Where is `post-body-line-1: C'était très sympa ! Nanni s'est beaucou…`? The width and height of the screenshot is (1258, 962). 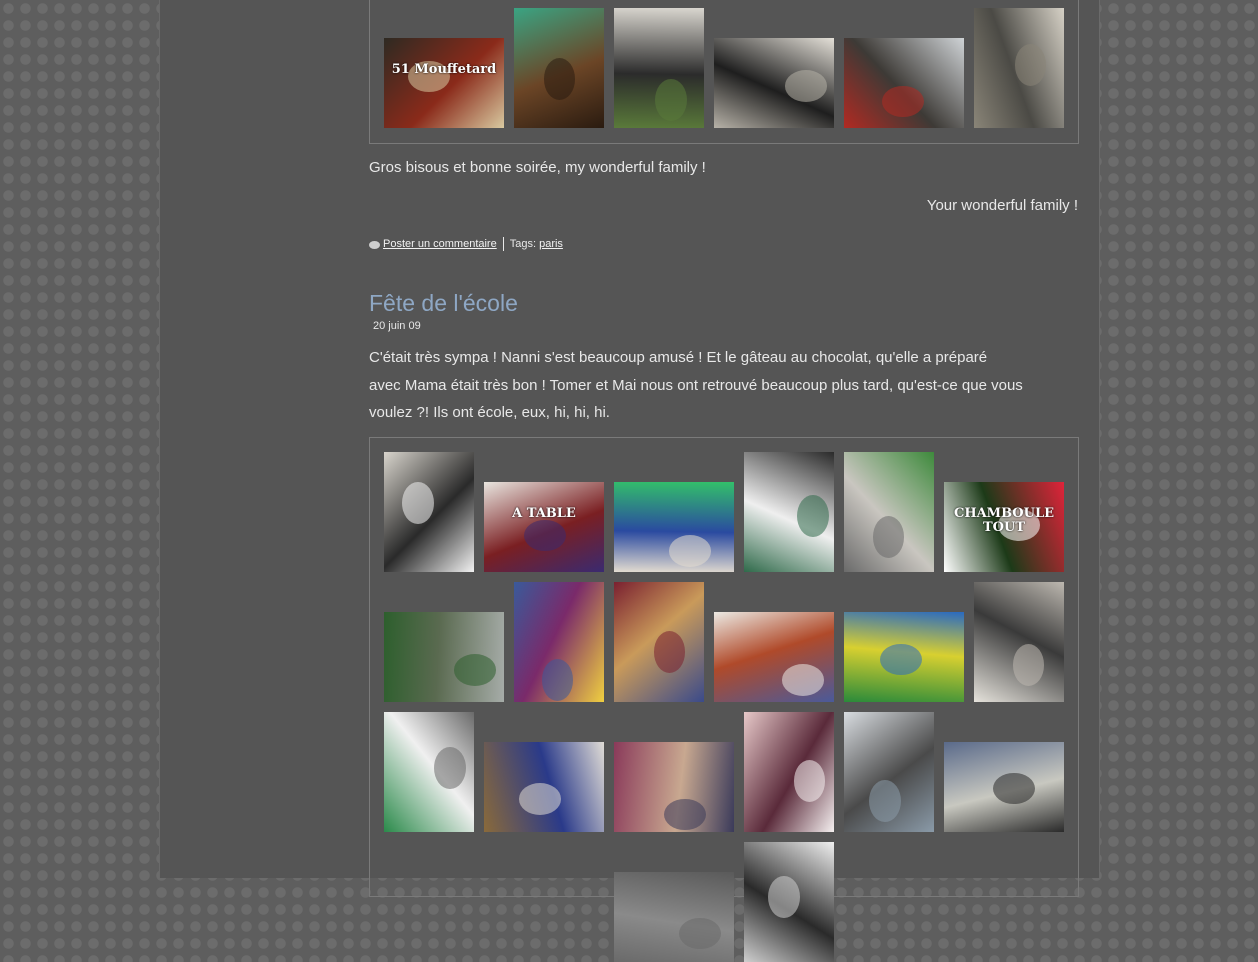
post-body-line-1: C'était très sympa ! Nanni s'est beaucou… is located at coordinates (678, 357).